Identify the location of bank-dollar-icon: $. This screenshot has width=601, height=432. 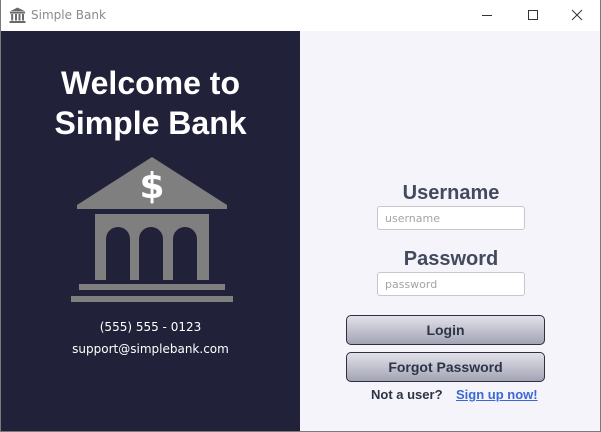
(152, 229).